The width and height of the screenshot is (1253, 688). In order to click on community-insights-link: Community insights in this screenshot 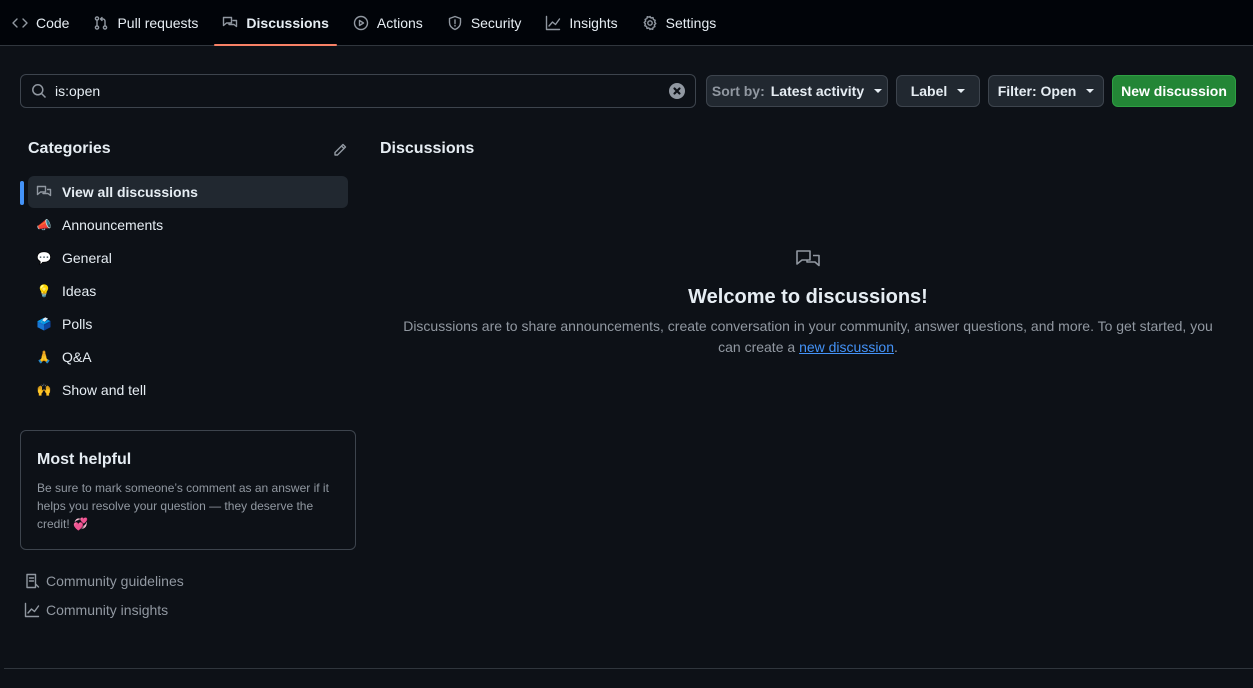, I will do `click(96, 610)`.